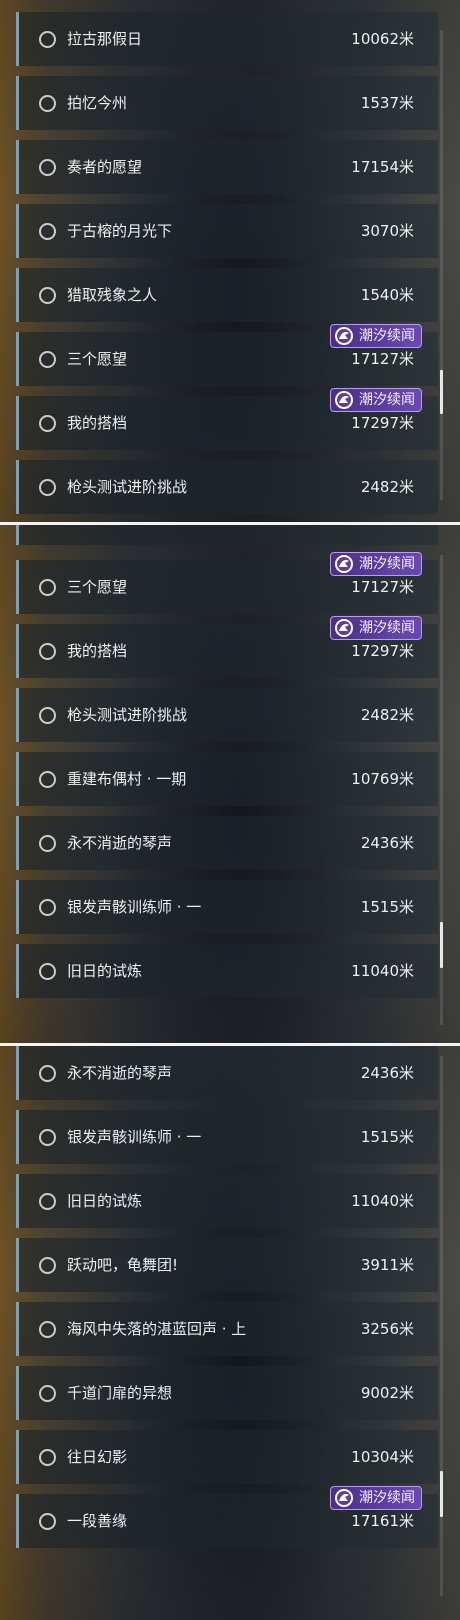 The height and width of the screenshot is (1620, 460). I want to click on quest-title: 拍忆今州, so click(97, 103).